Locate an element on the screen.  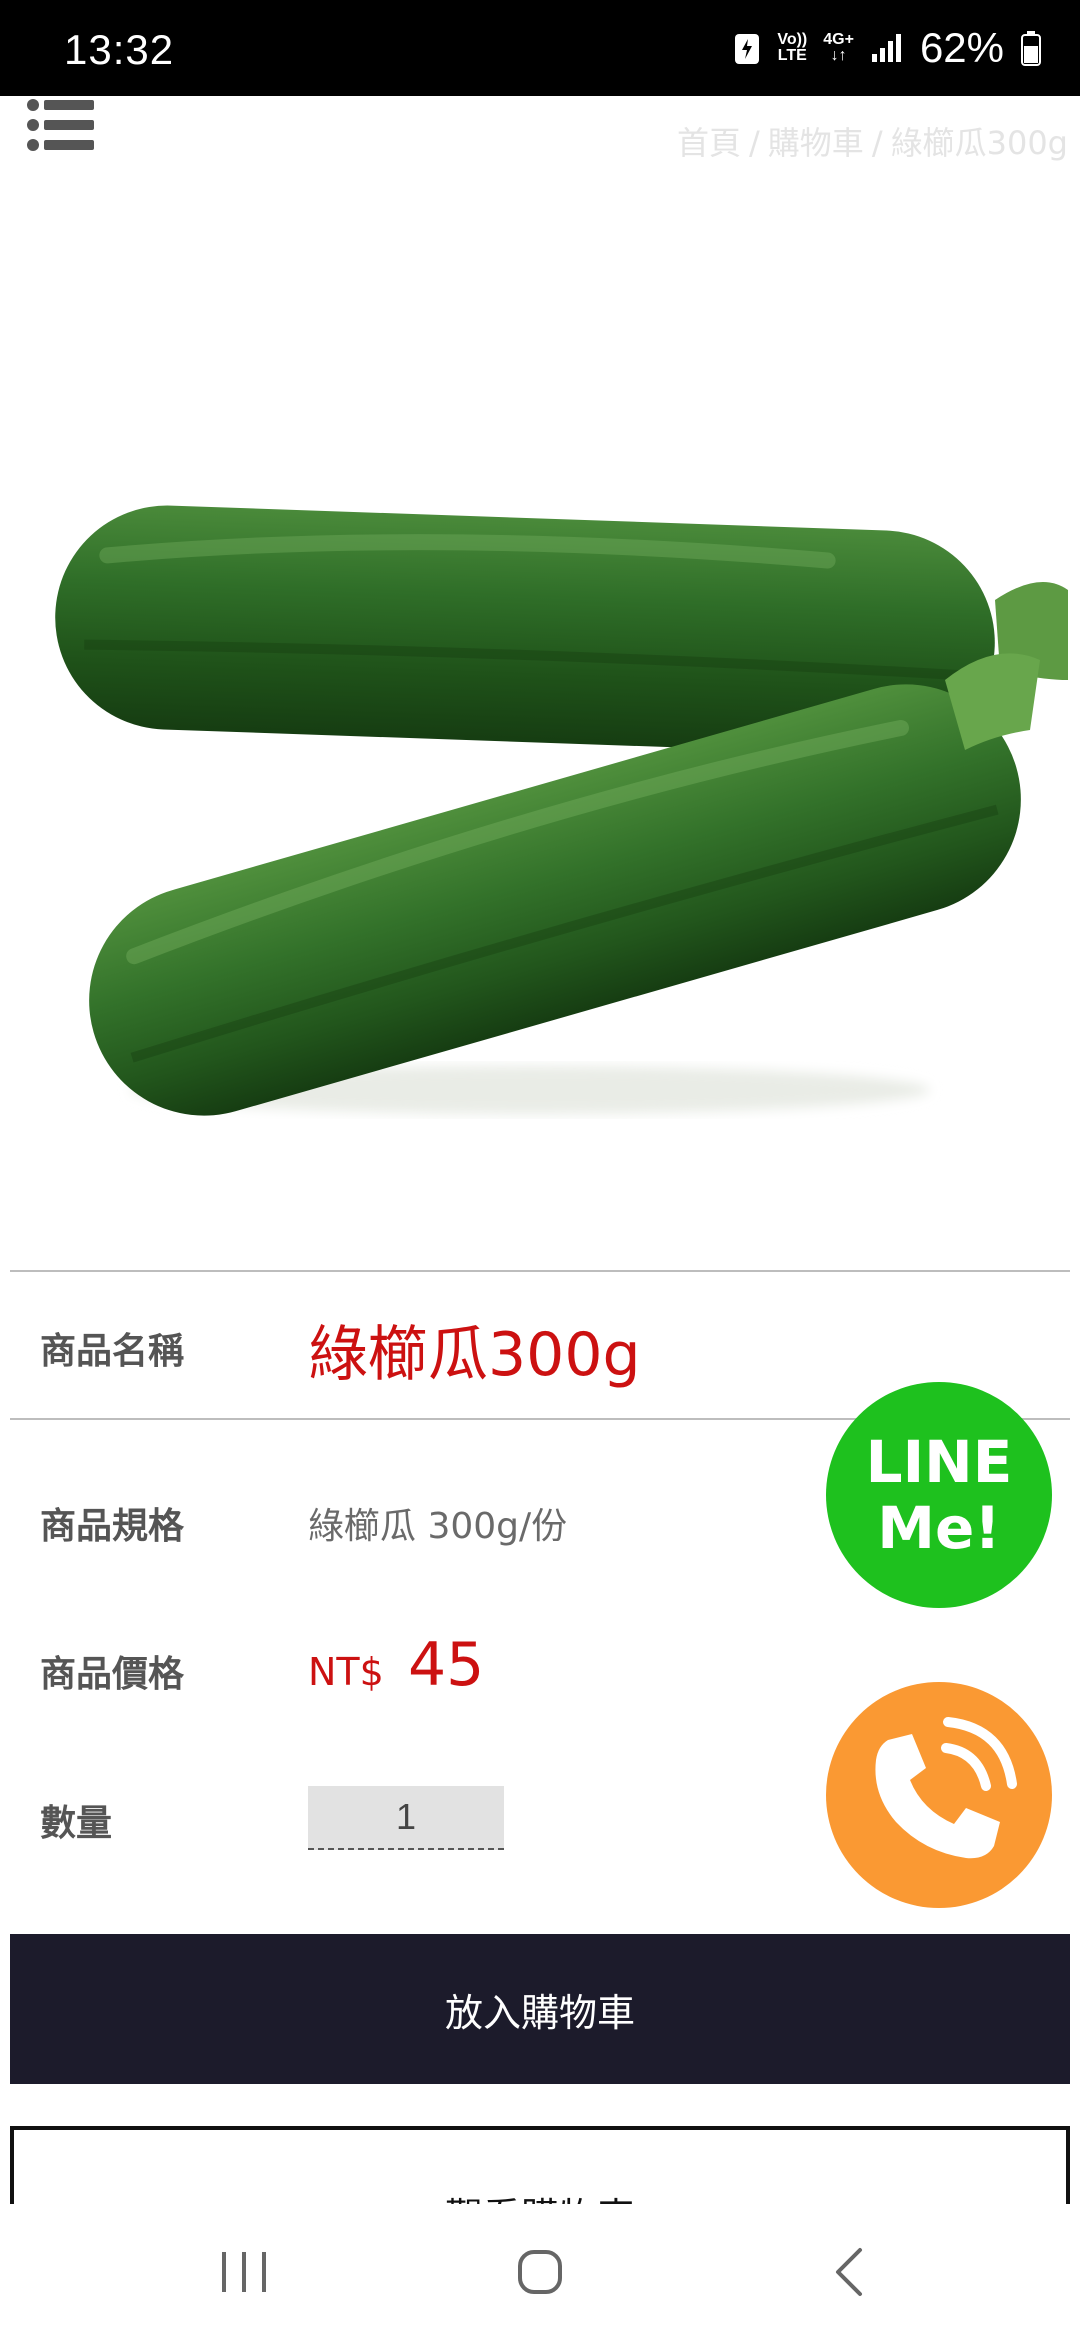
product-name-label: 商品名稱 is located at coordinates (112, 1351).